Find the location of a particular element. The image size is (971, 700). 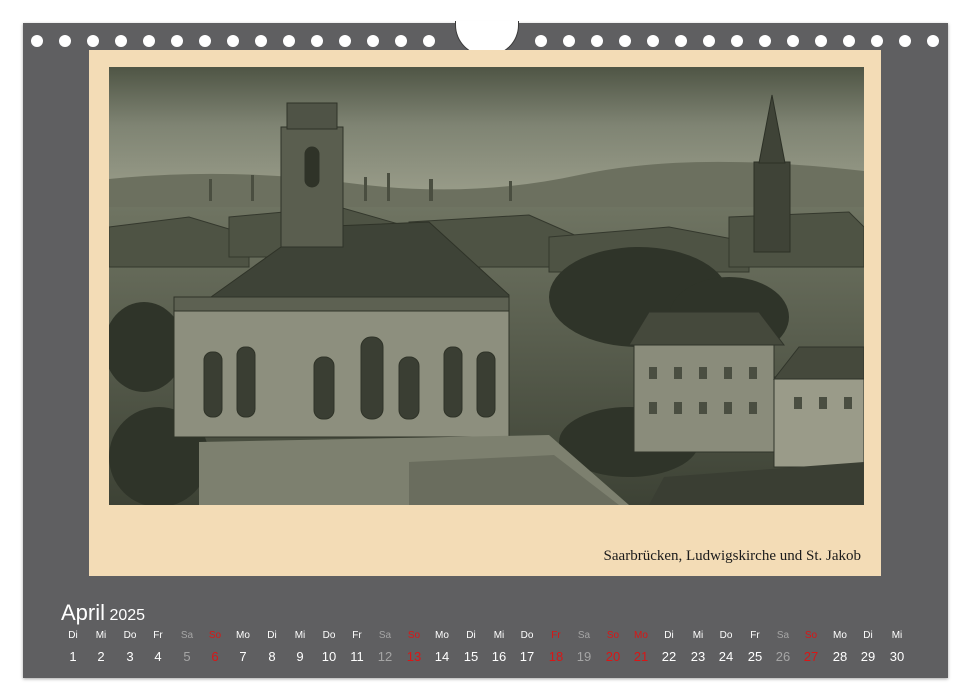

day-number: 23 is located at coordinates (698, 656).